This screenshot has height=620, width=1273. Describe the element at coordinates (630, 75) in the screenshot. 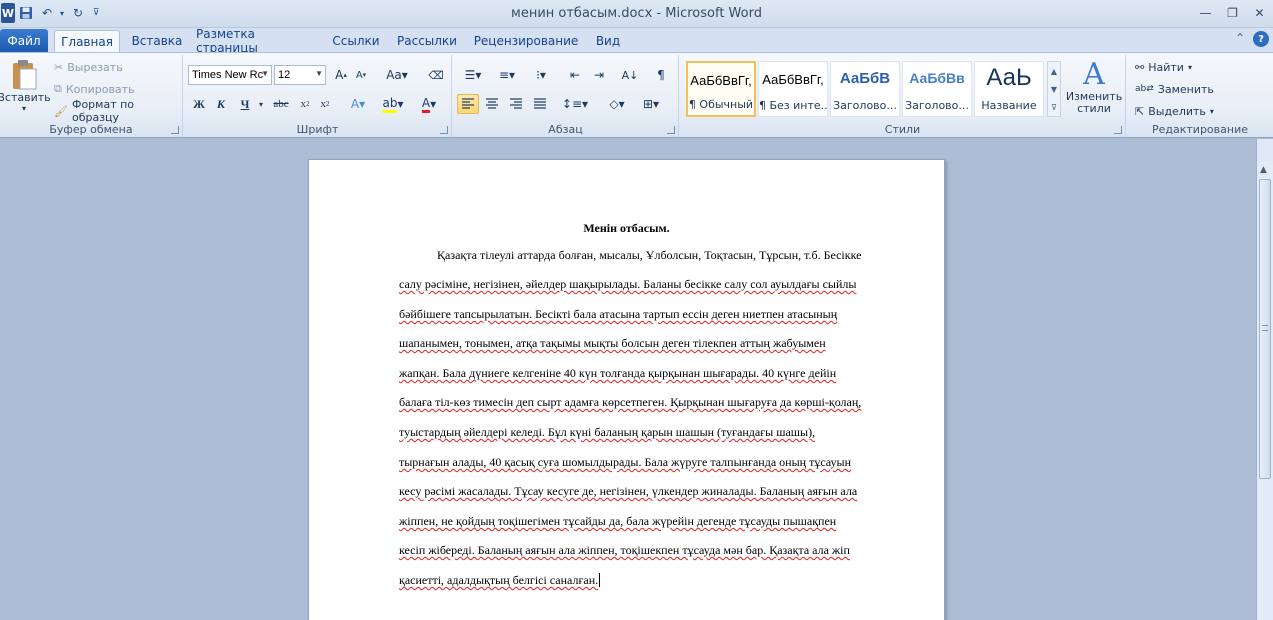

I see `sort-icon: A↓` at that location.